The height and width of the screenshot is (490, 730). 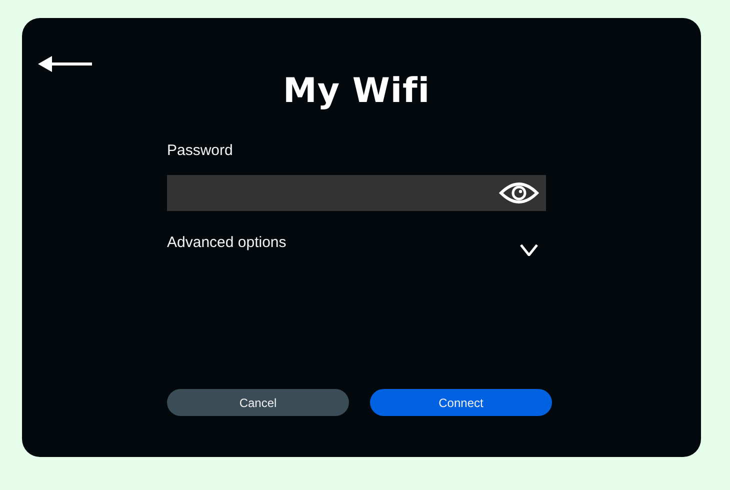 What do you see at coordinates (529, 250) in the screenshot?
I see `chevron-down-icon` at bounding box center [529, 250].